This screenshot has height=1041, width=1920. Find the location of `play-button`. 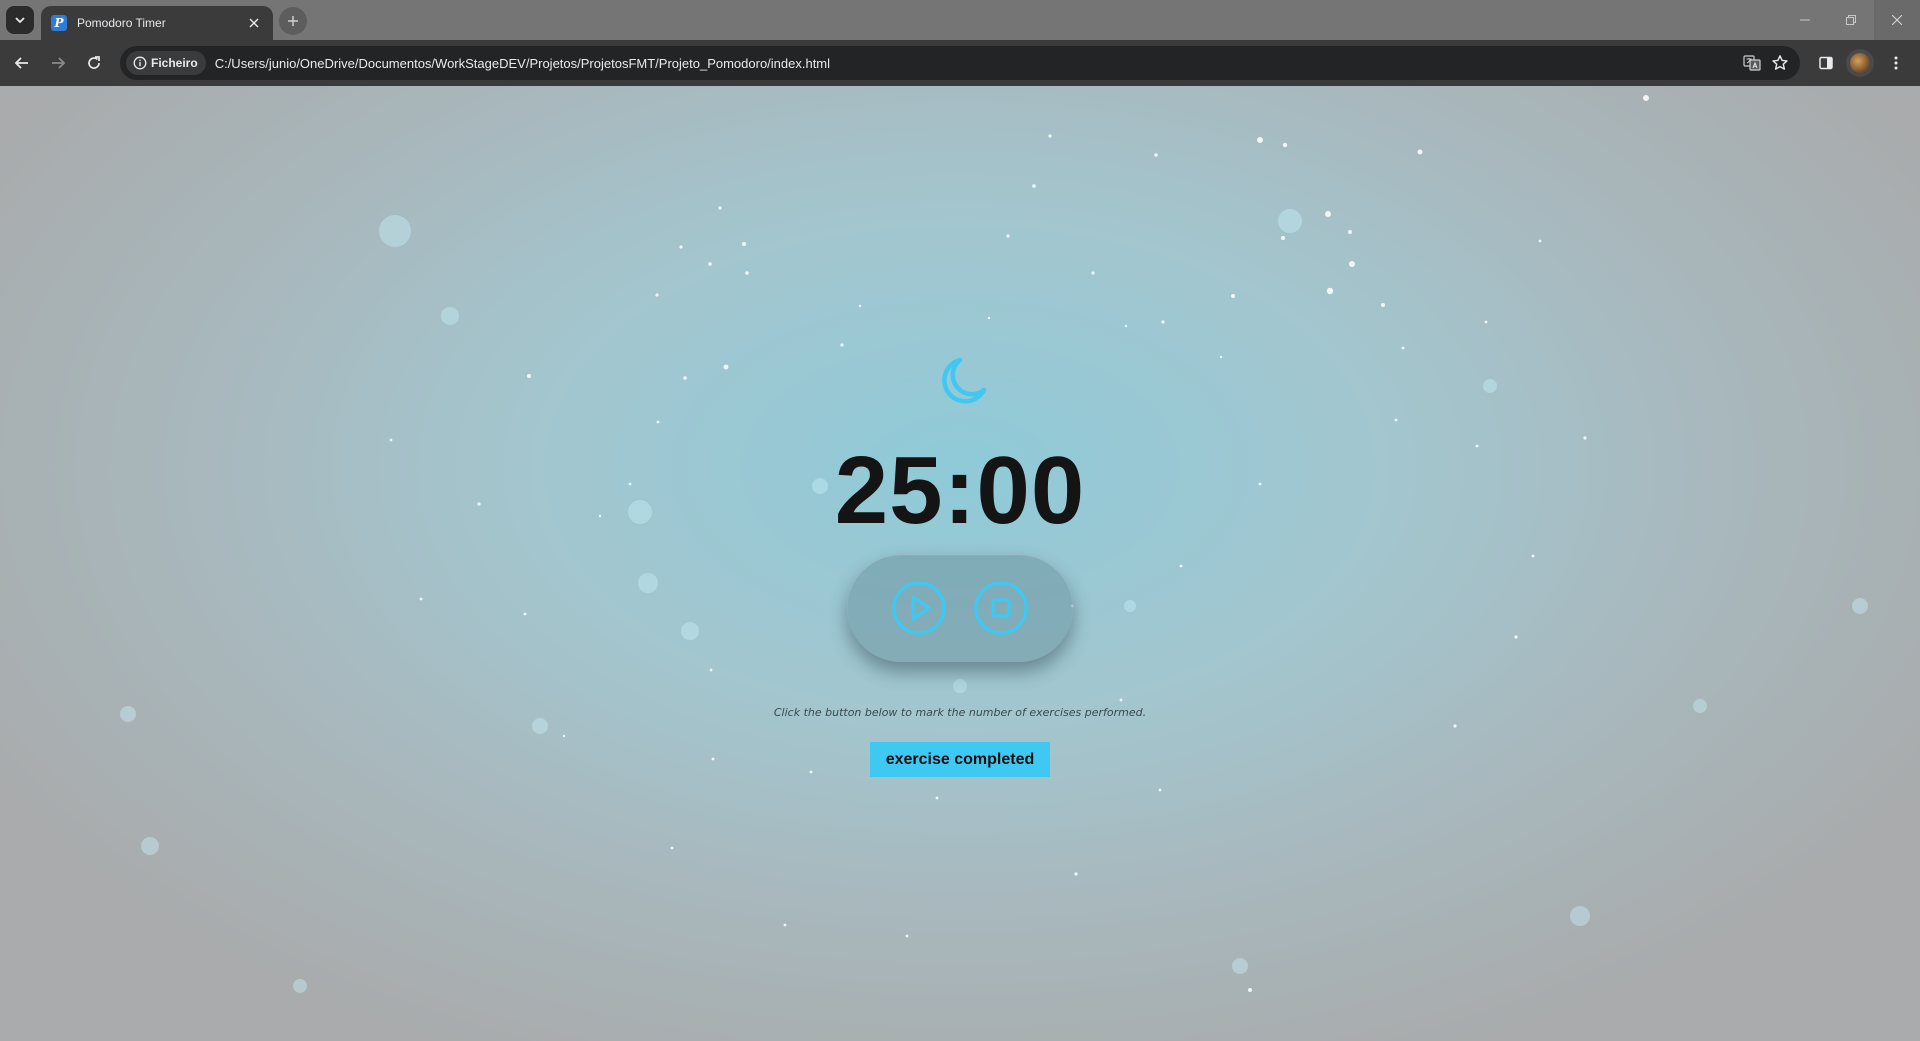

play-button is located at coordinates (919, 608).